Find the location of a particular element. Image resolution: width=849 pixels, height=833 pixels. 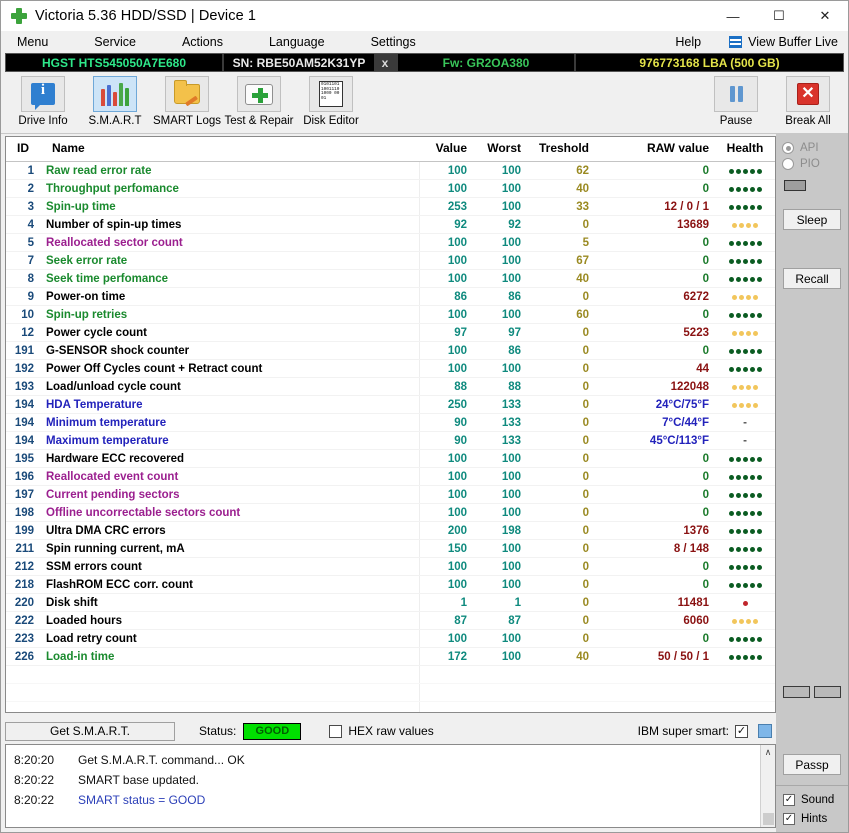

table-row: 191 G-SENSOR shock counter 100 86 0 0 is located at coordinates (390, 350).